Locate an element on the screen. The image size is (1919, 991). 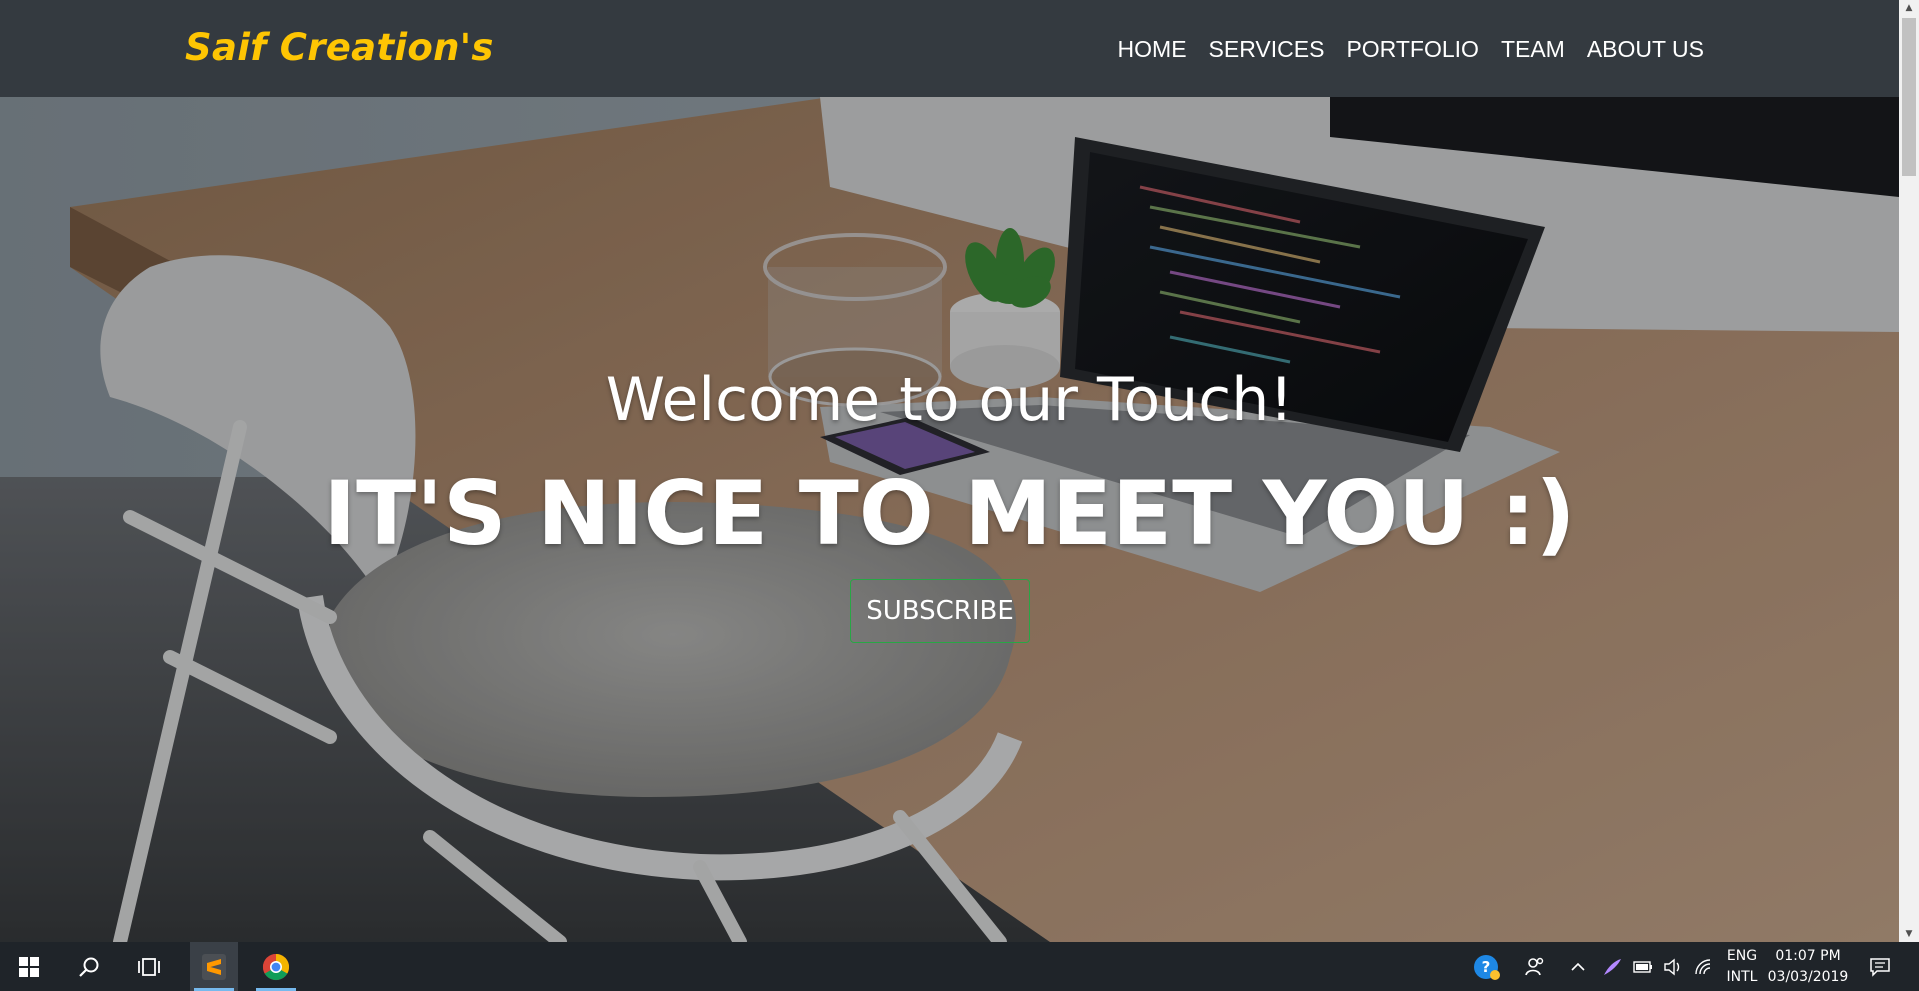
clock-date: 03/03/2019 is located at coordinates (1808, 977).